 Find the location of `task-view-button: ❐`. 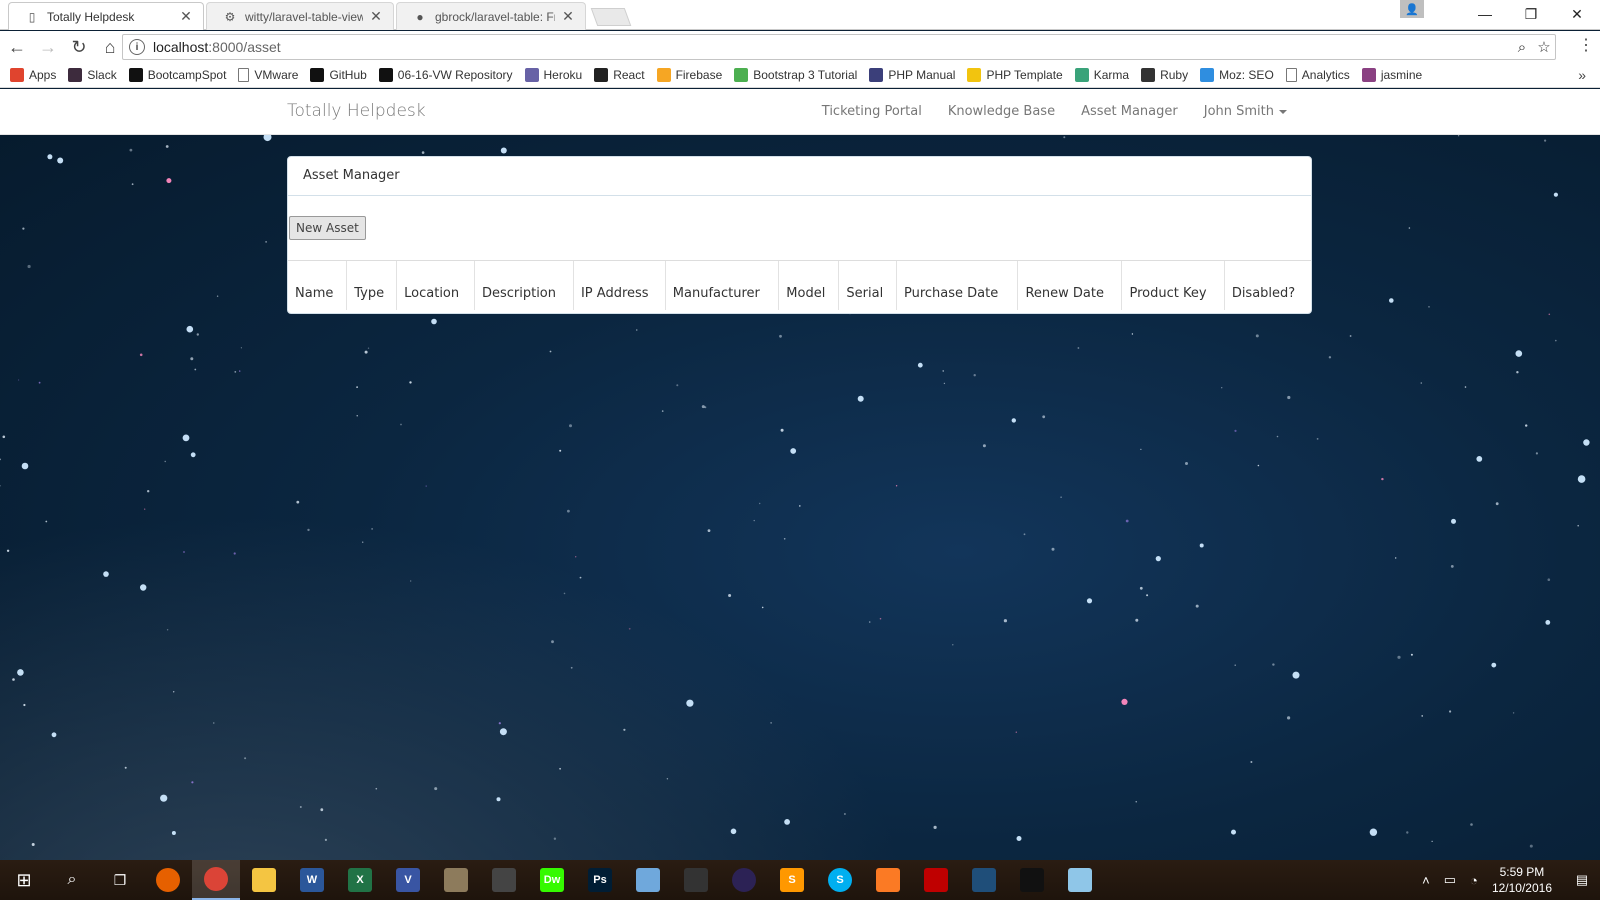

task-view-button: ❐ is located at coordinates (120, 880).